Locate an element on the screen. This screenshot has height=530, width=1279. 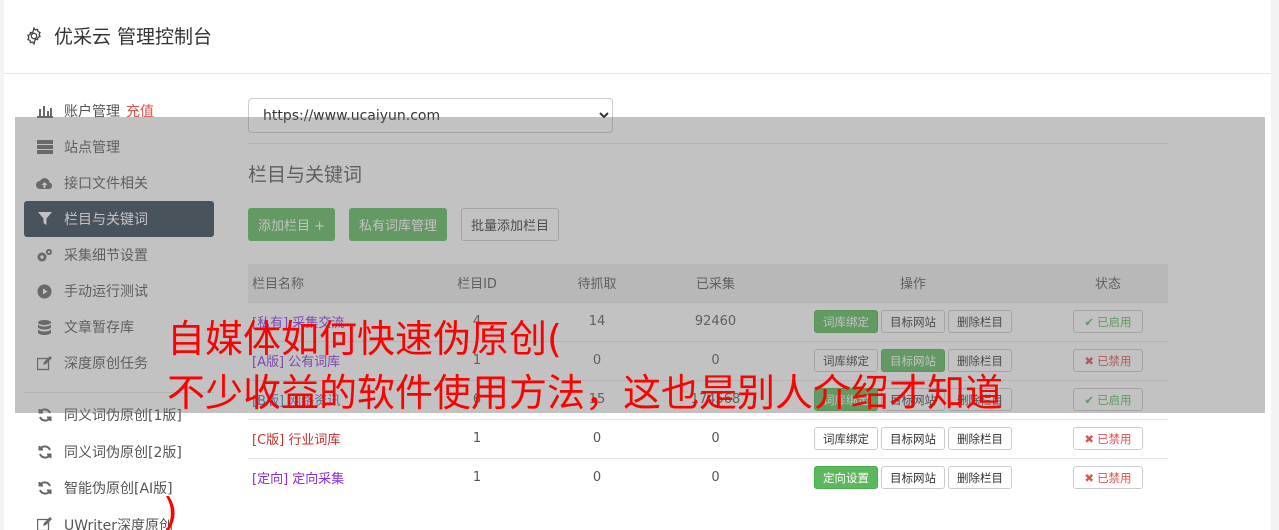
table-header: 栏目名称 栏目ID 待抓取 已采集 操作 状态 is located at coordinates (708, 283).